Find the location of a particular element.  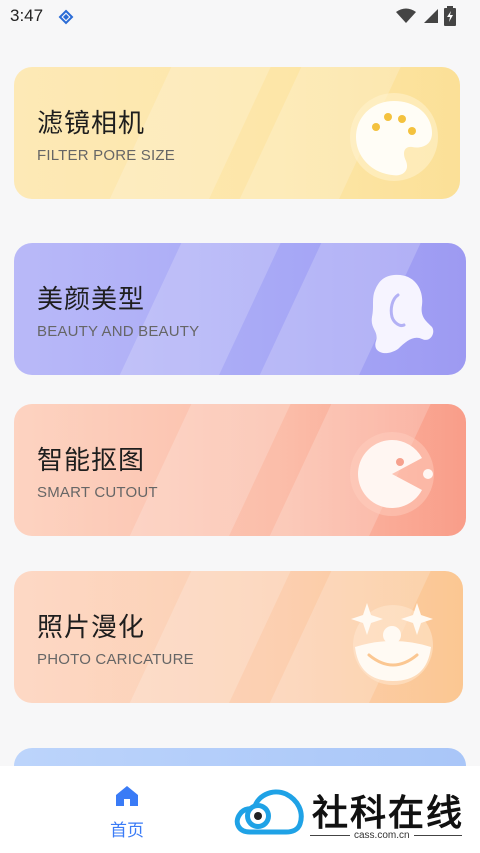

card-smart-cutout: 智能抠图 SMART CUTOUT is located at coordinates (240, 470).